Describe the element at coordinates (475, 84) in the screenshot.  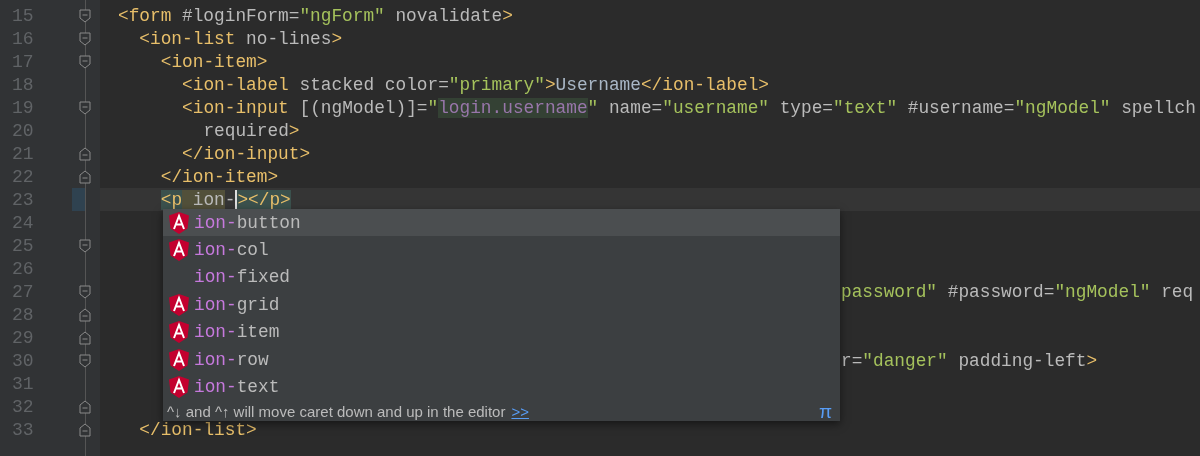
I see `code-line: <ion-label stacked color="primary">Username</ion-label>` at that location.